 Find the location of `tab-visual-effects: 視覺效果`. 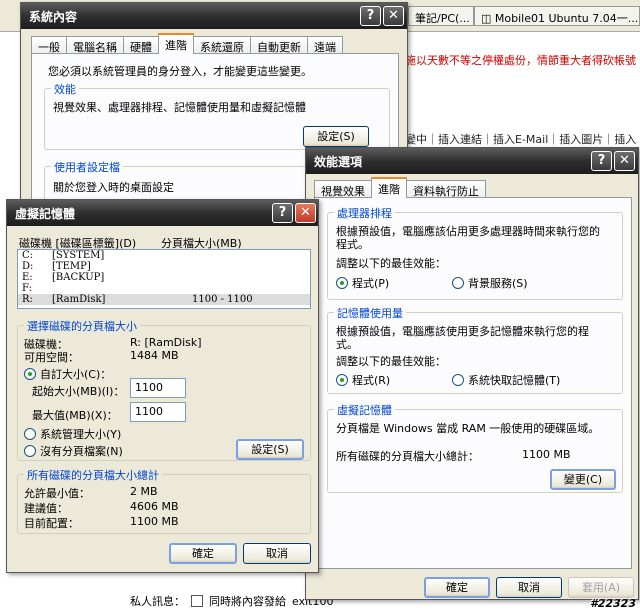

tab-visual-effects: 視覺效果 is located at coordinates (343, 189).